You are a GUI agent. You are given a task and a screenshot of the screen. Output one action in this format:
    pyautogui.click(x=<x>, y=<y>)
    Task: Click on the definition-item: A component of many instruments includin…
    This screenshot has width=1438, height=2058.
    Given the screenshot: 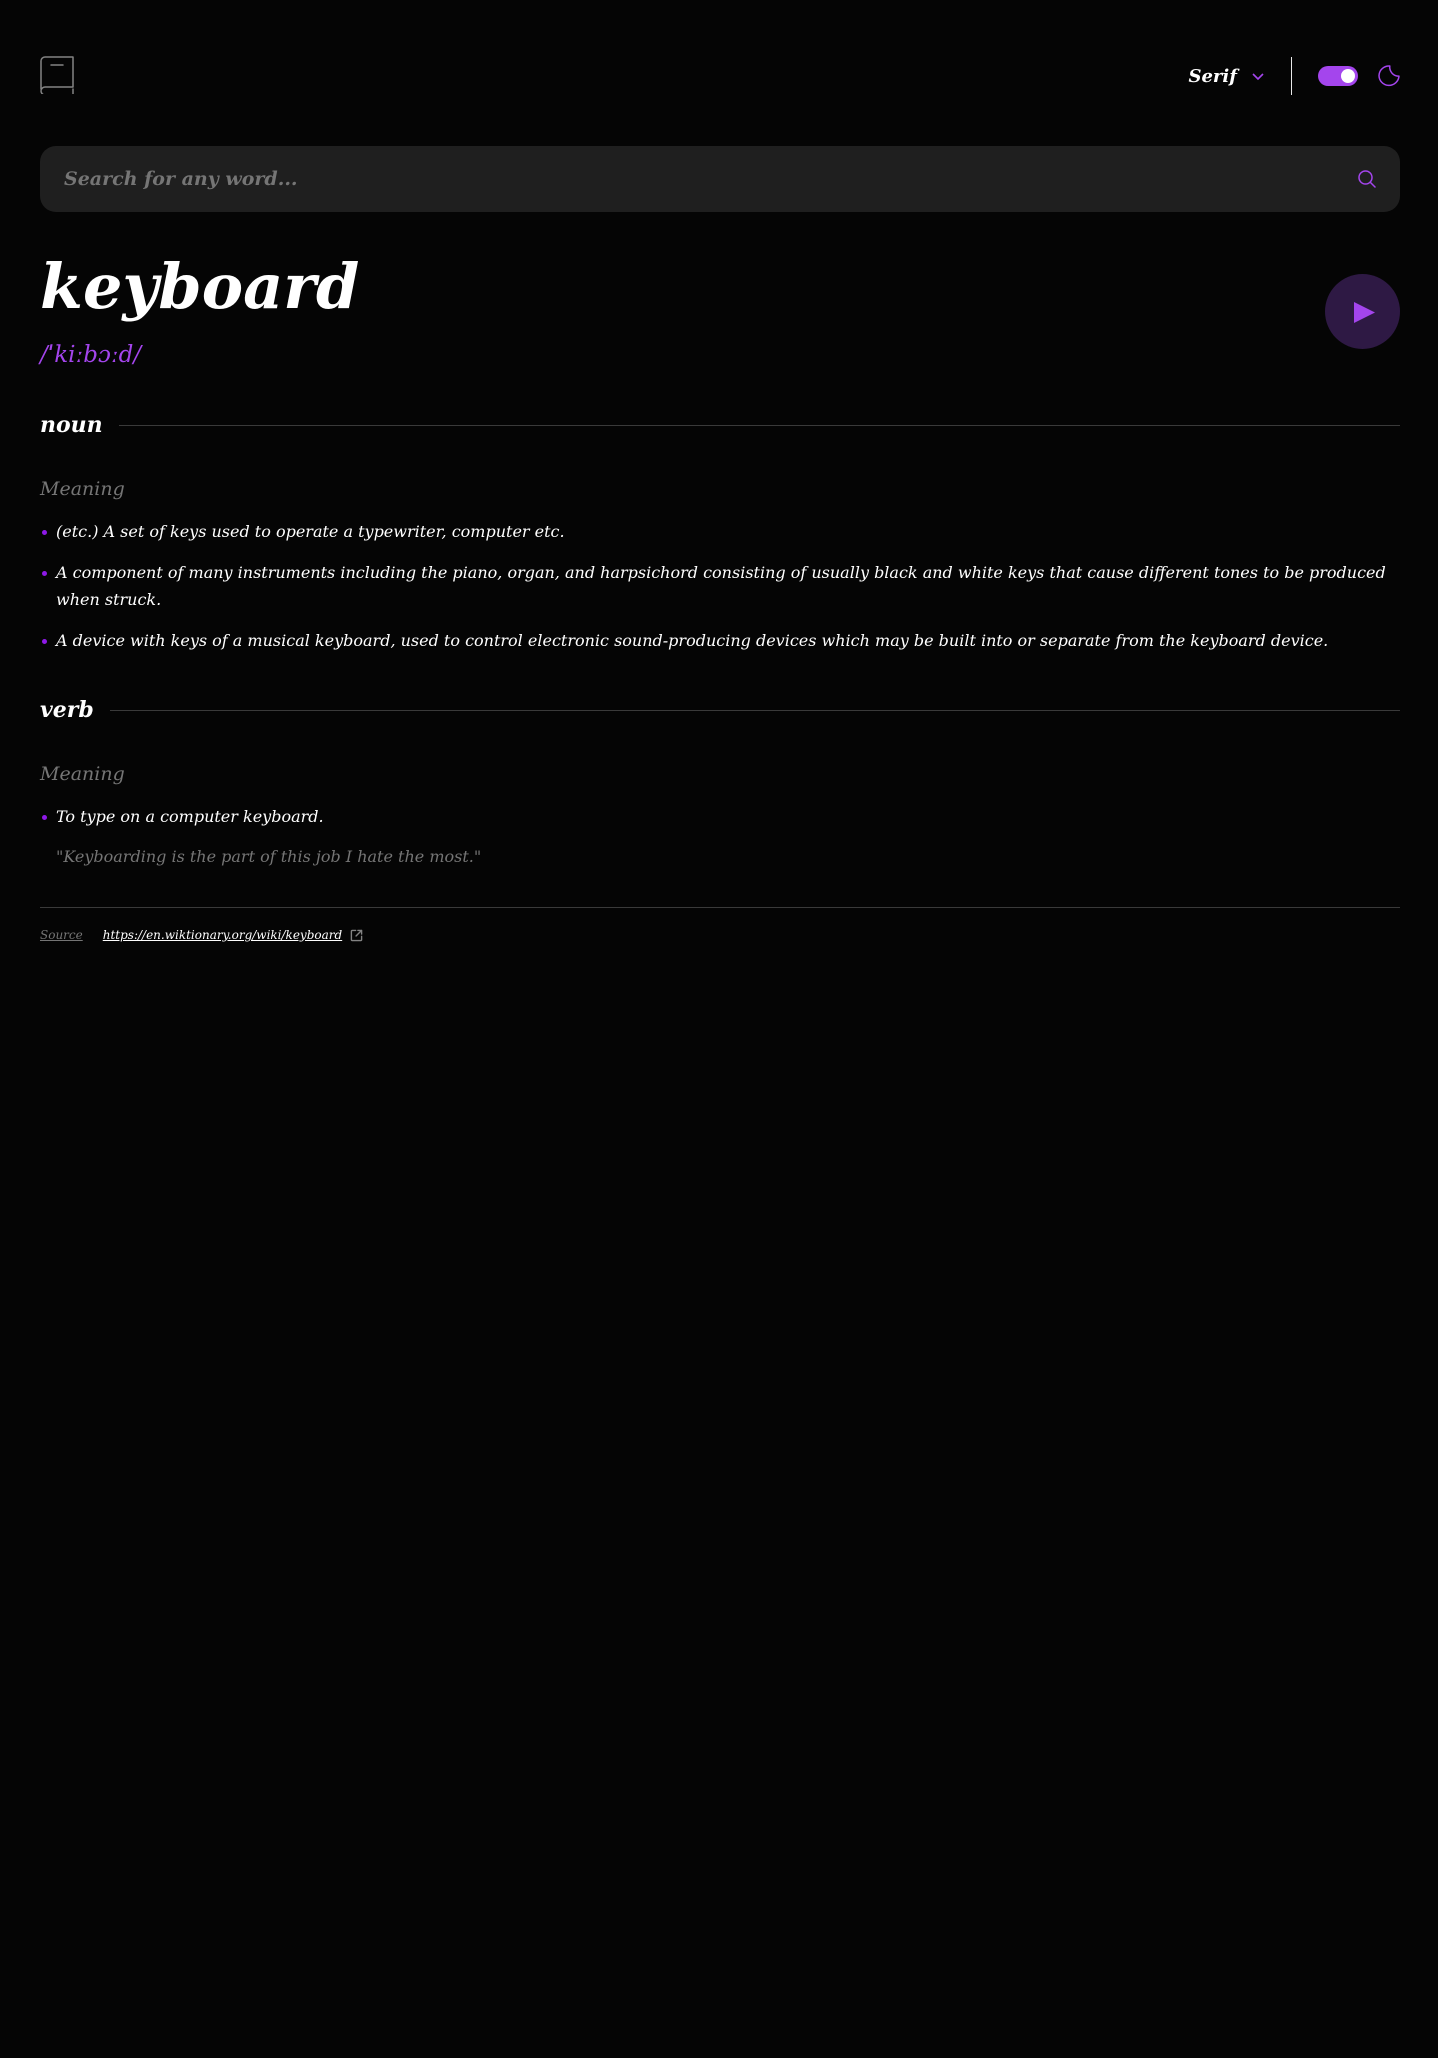 What is the action you would take?
    pyautogui.click(x=720, y=586)
    